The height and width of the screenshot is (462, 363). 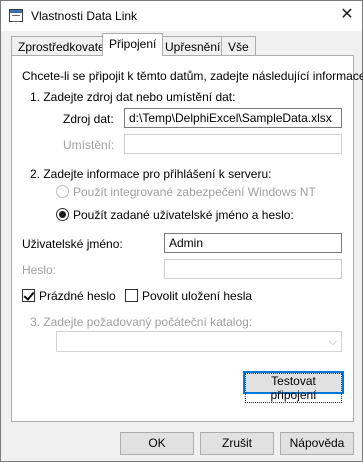 I want to click on close-button: ✕, so click(x=347, y=15).